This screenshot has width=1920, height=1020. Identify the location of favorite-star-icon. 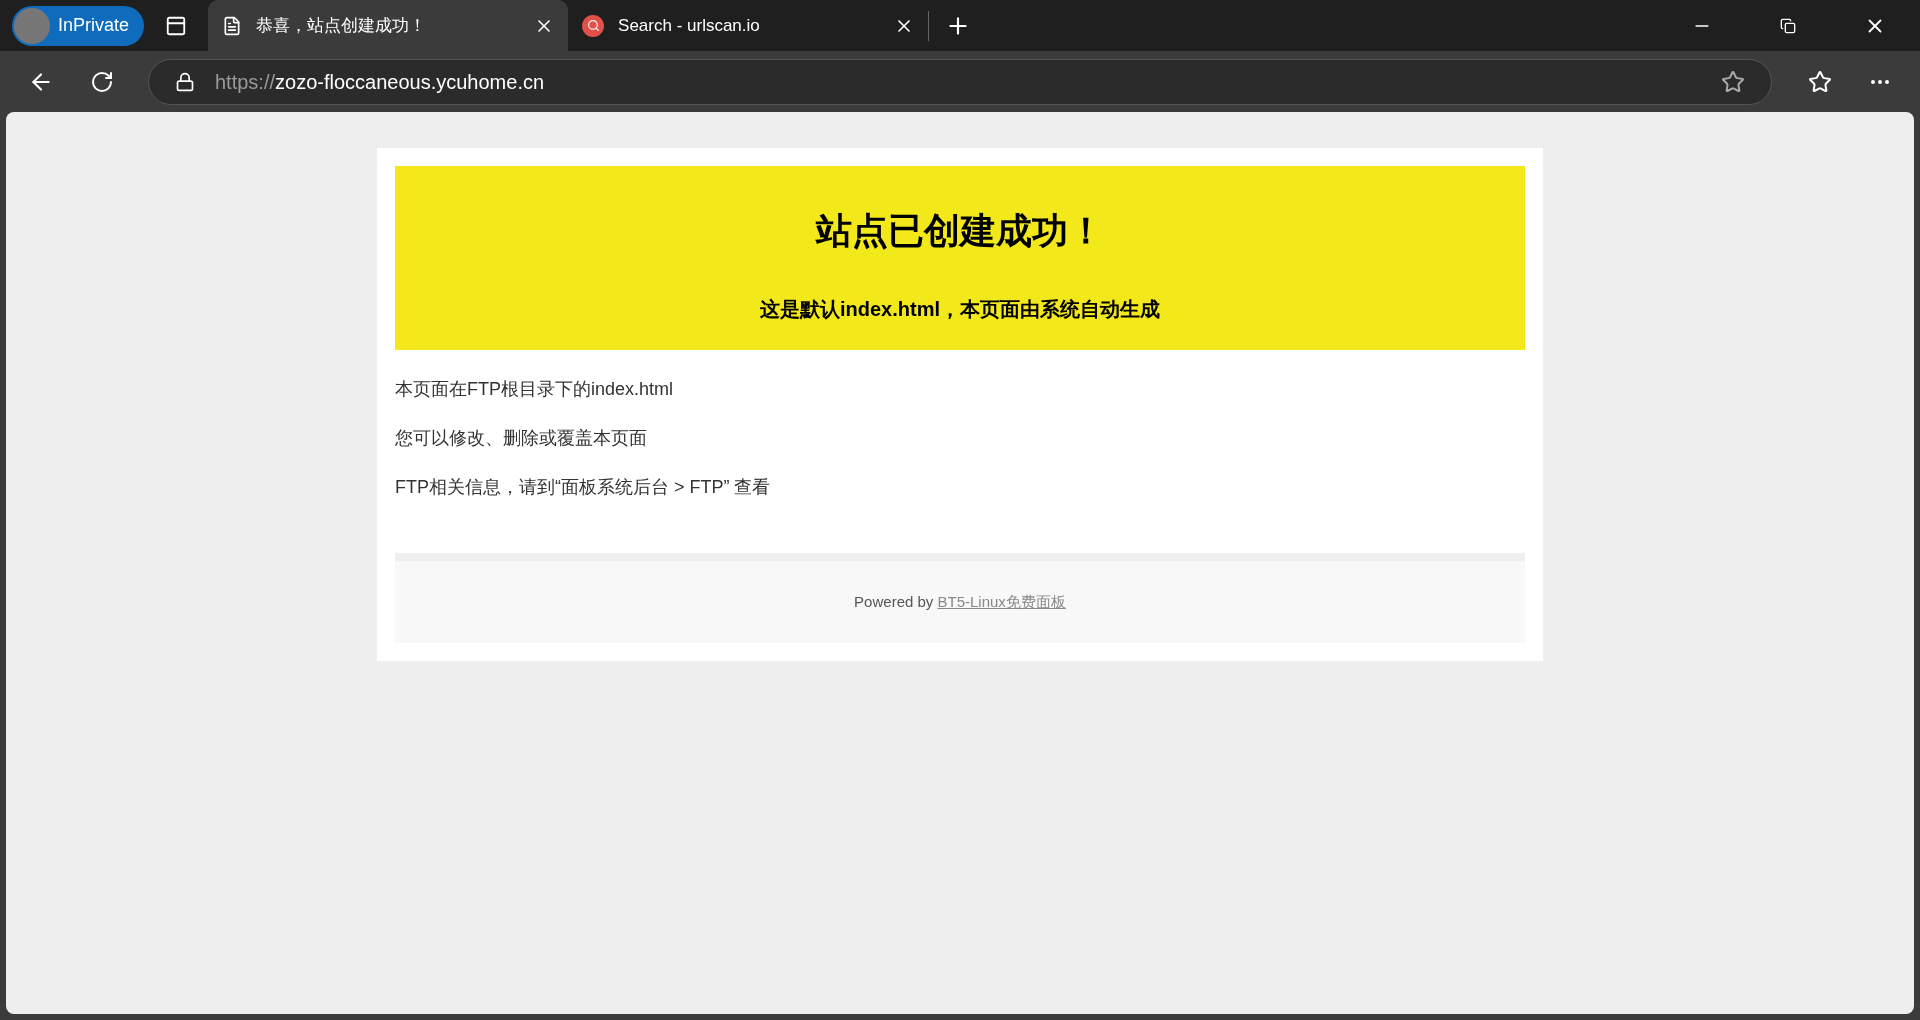
(1733, 81).